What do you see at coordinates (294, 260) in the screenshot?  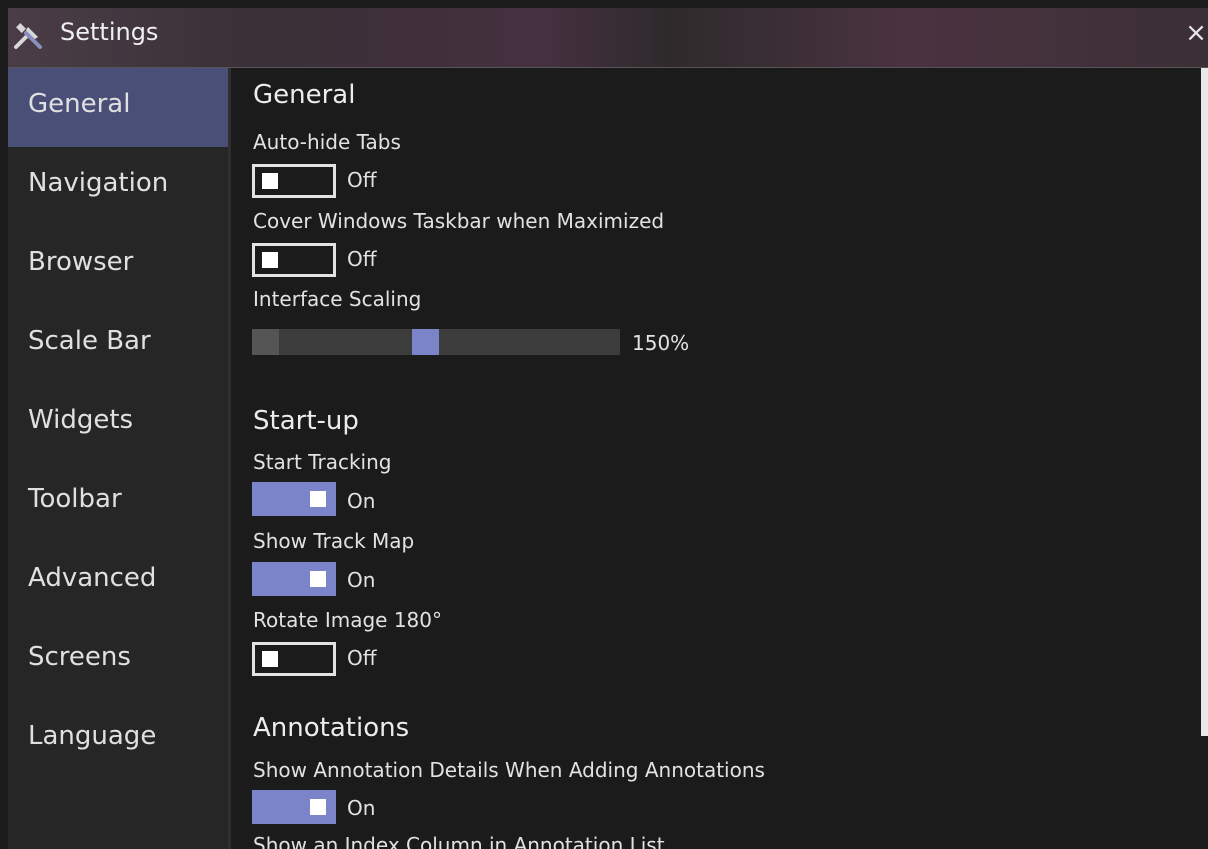 I see `cover-taskbar-toggle` at bounding box center [294, 260].